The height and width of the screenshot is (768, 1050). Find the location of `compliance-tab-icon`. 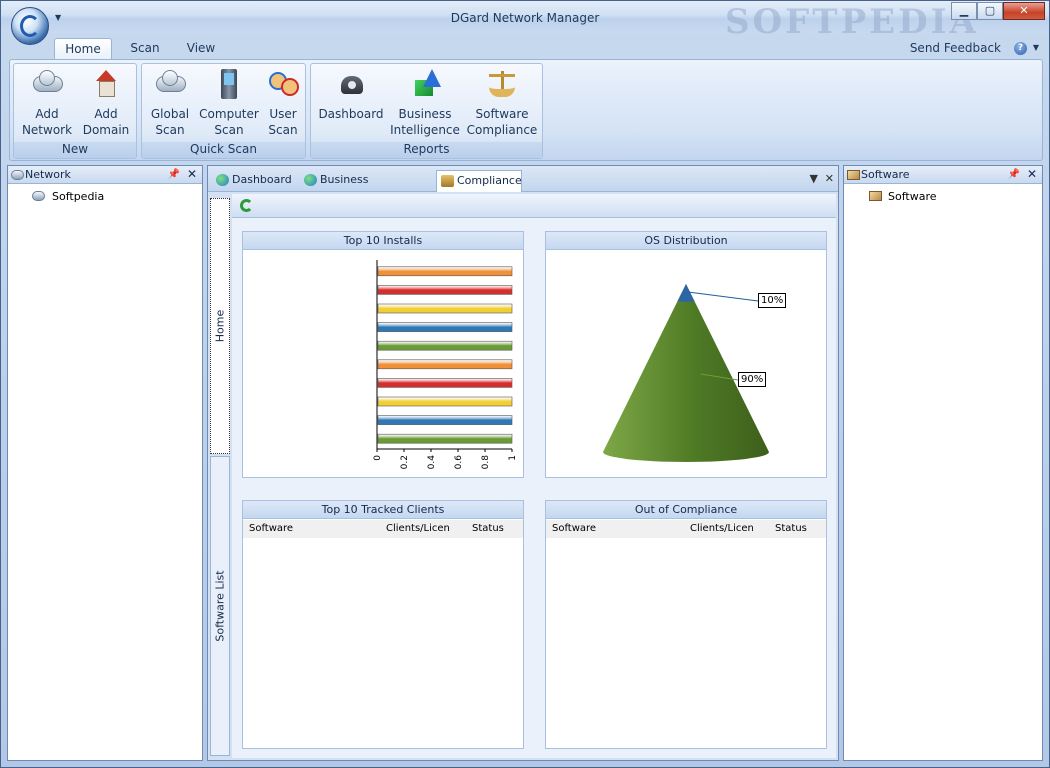

compliance-tab-icon is located at coordinates (447, 181).